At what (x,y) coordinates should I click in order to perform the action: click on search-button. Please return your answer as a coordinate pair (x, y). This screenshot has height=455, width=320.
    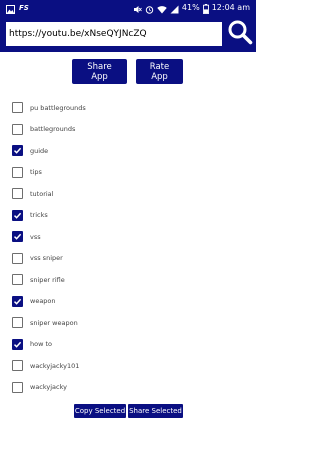
    Looking at the image, I should click on (240, 34).